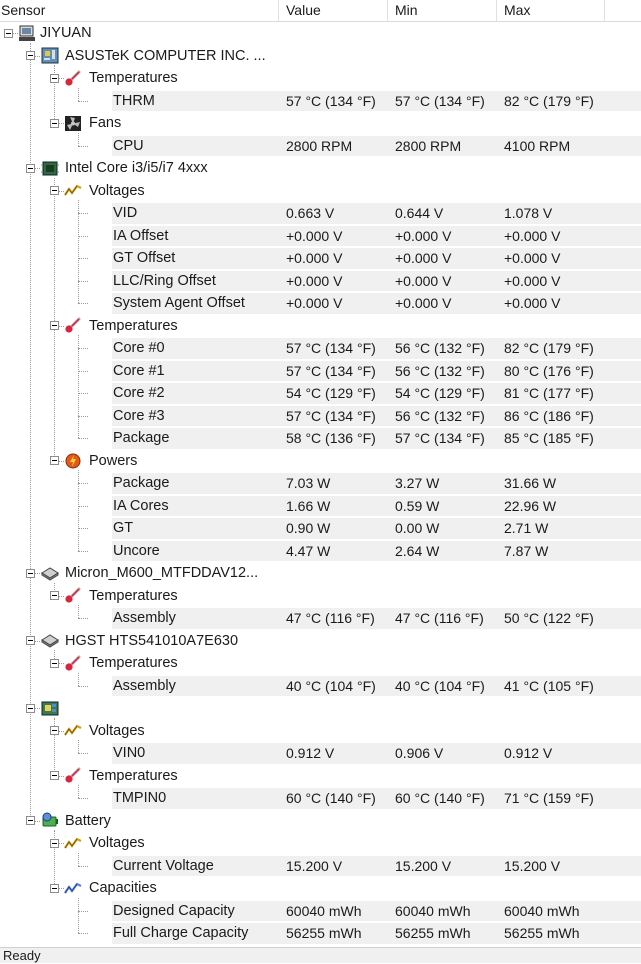 The height and width of the screenshot is (964, 641). Describe the element at coordinates (528, 753) in the screenshot. I see `max-value: 0.912 V` at that location.